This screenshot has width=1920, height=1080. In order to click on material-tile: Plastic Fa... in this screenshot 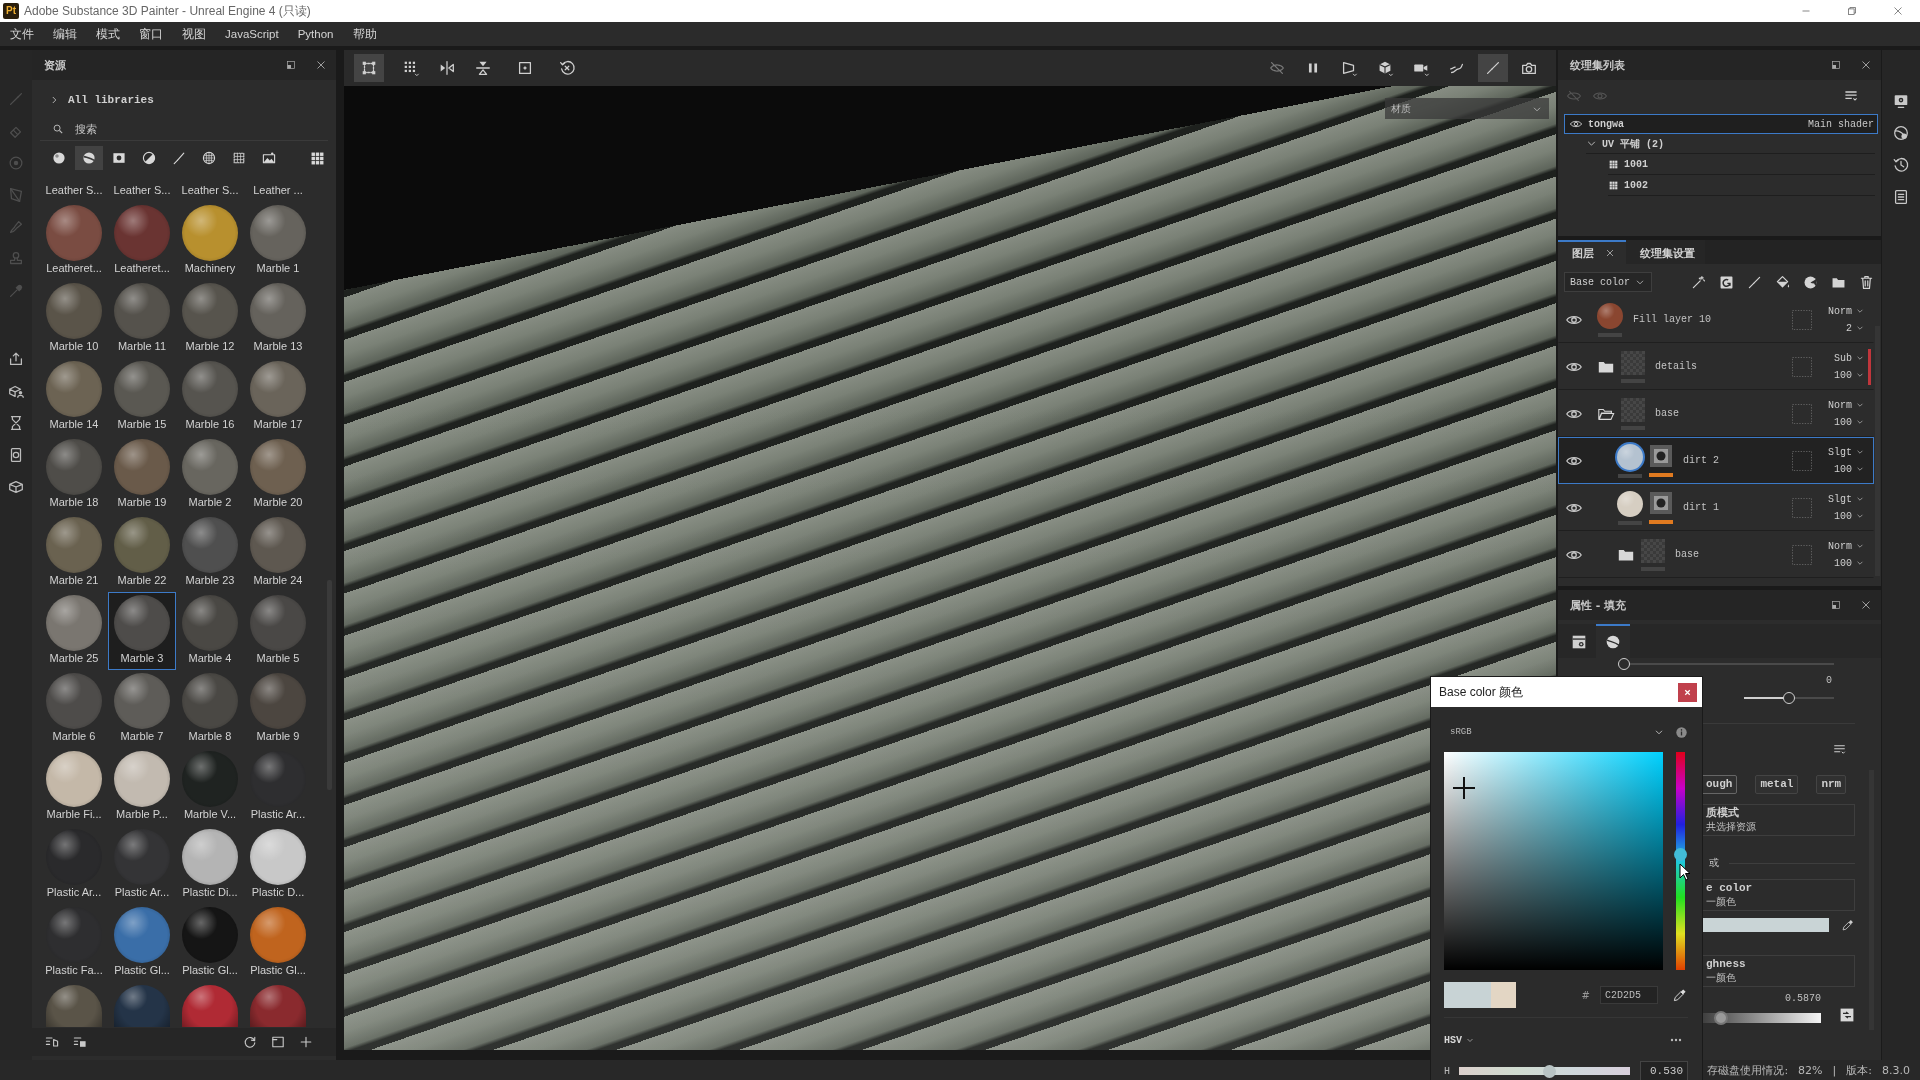, I will do `click(74, 943)`.